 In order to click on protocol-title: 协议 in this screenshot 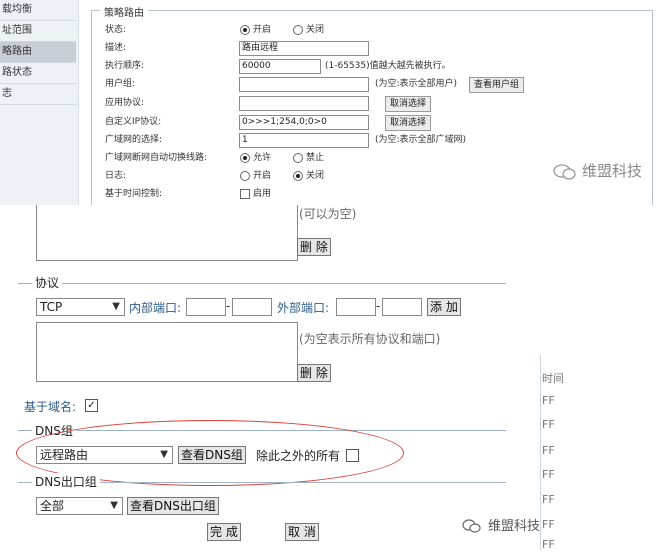, I will do `click(47, 282)`.